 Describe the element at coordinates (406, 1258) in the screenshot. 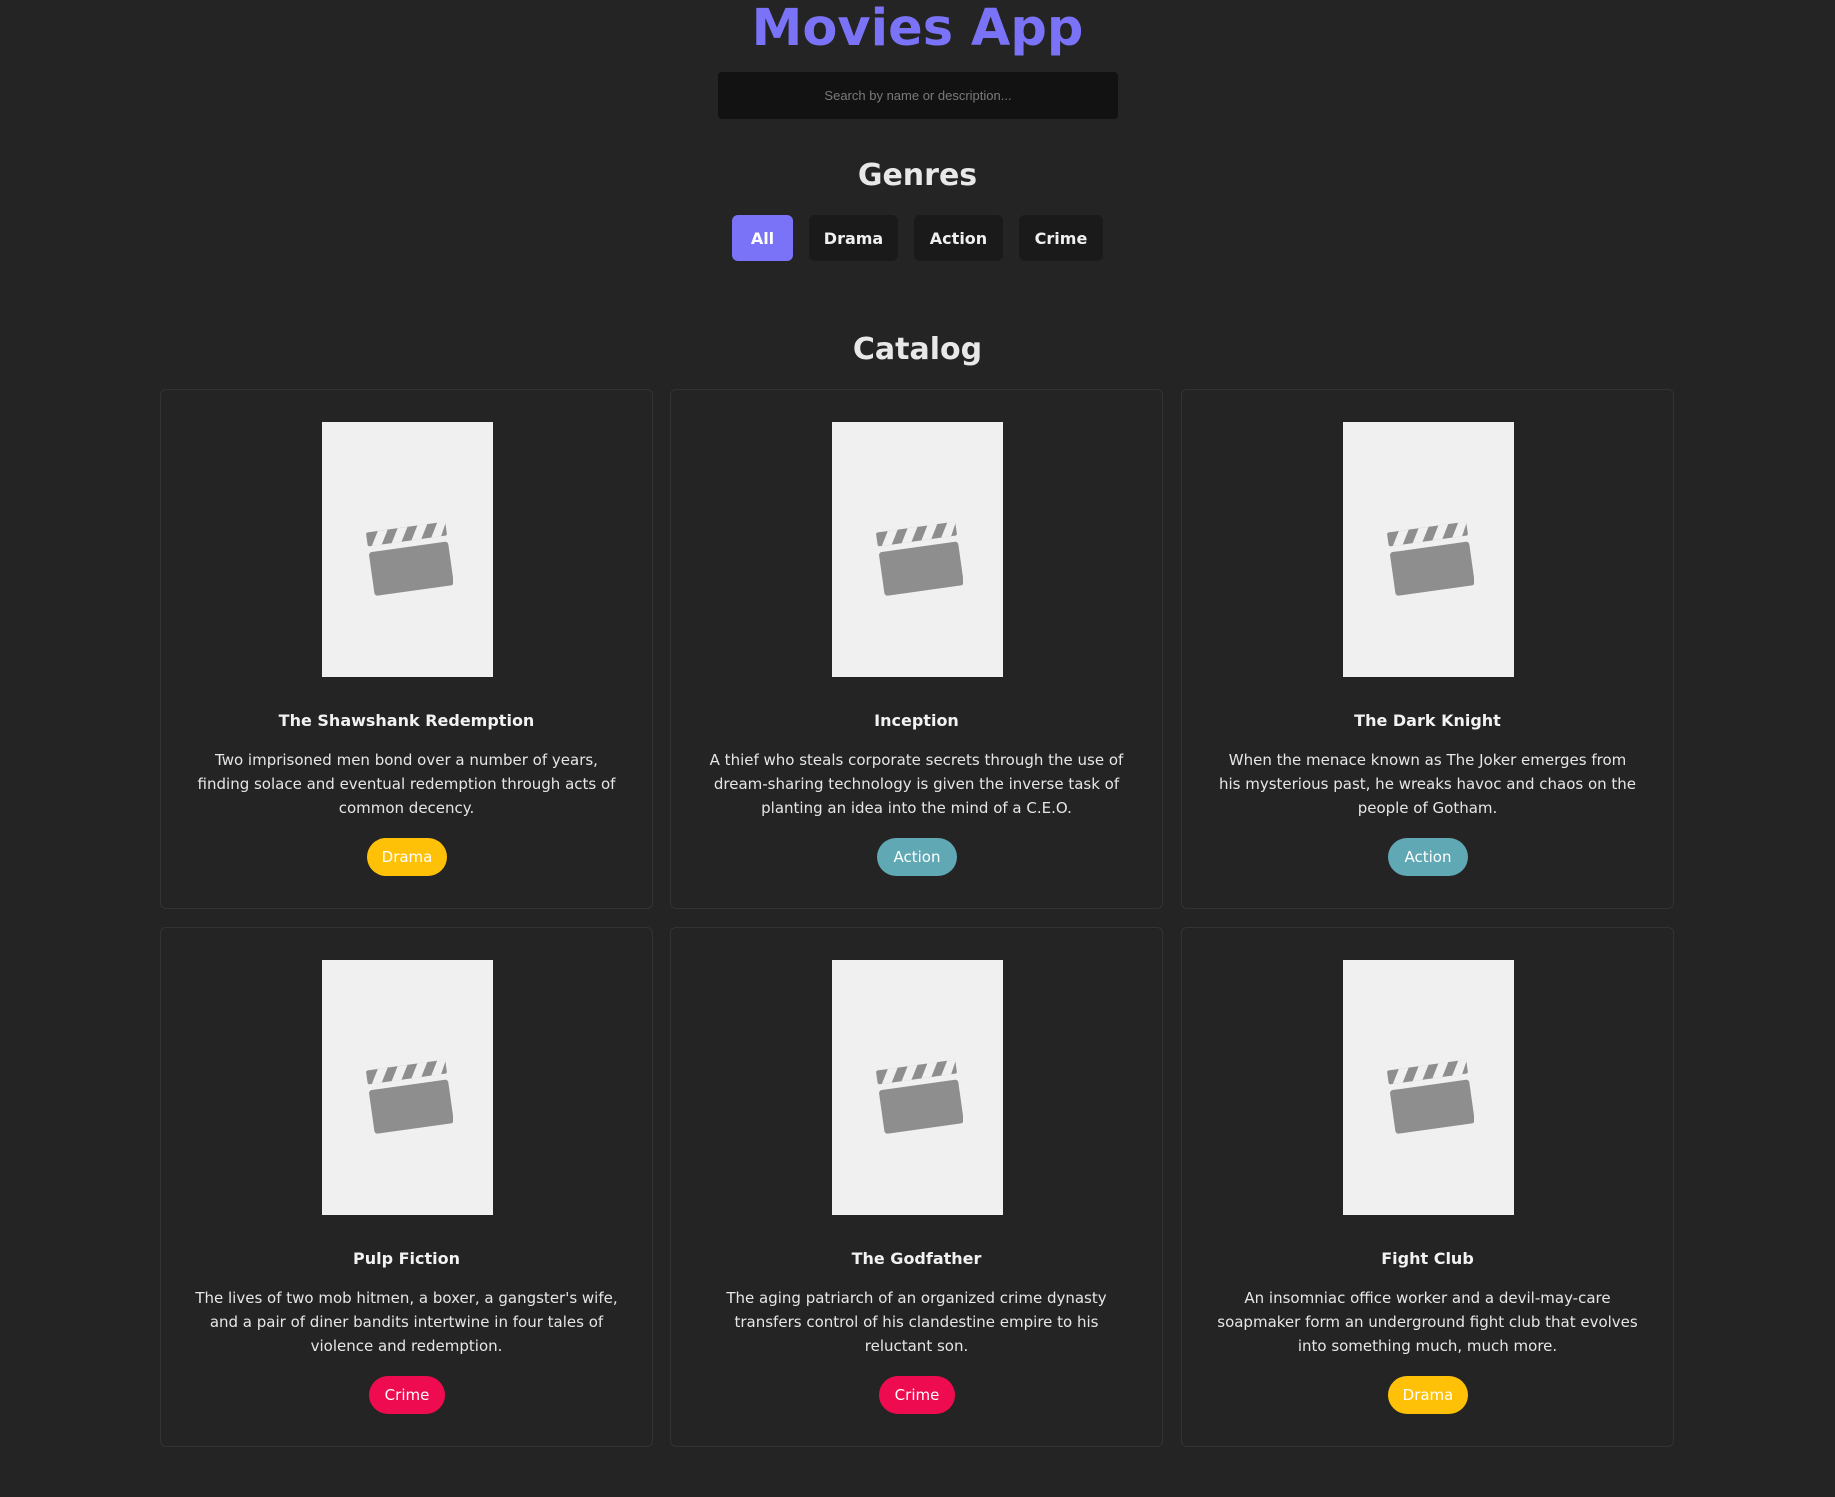

I see `movie-title: Pulp Fiction` at that location.